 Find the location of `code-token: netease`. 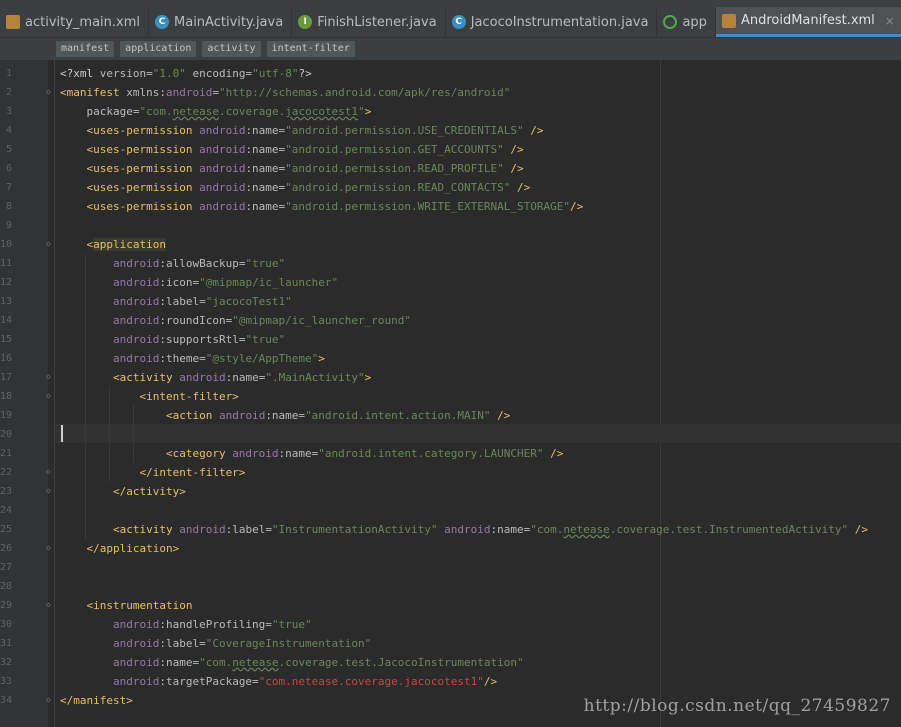

code-token: netease is located at coordinates (195, 111).